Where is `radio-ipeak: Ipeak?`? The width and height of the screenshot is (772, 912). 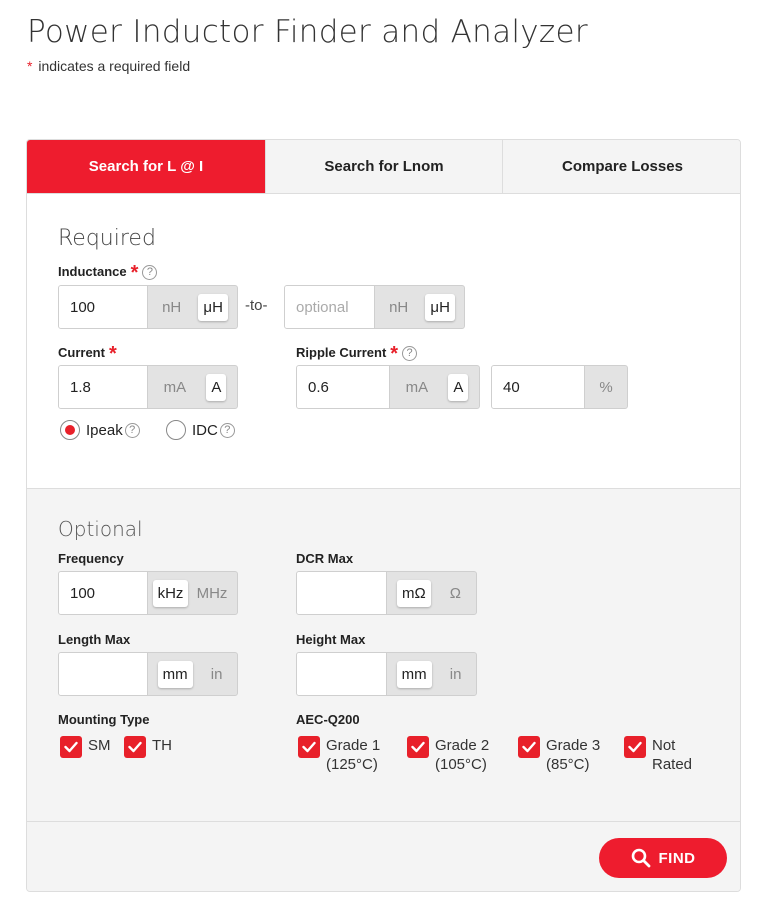 radio-ipeak: Ipeak? is located at coordinates (100, 430).